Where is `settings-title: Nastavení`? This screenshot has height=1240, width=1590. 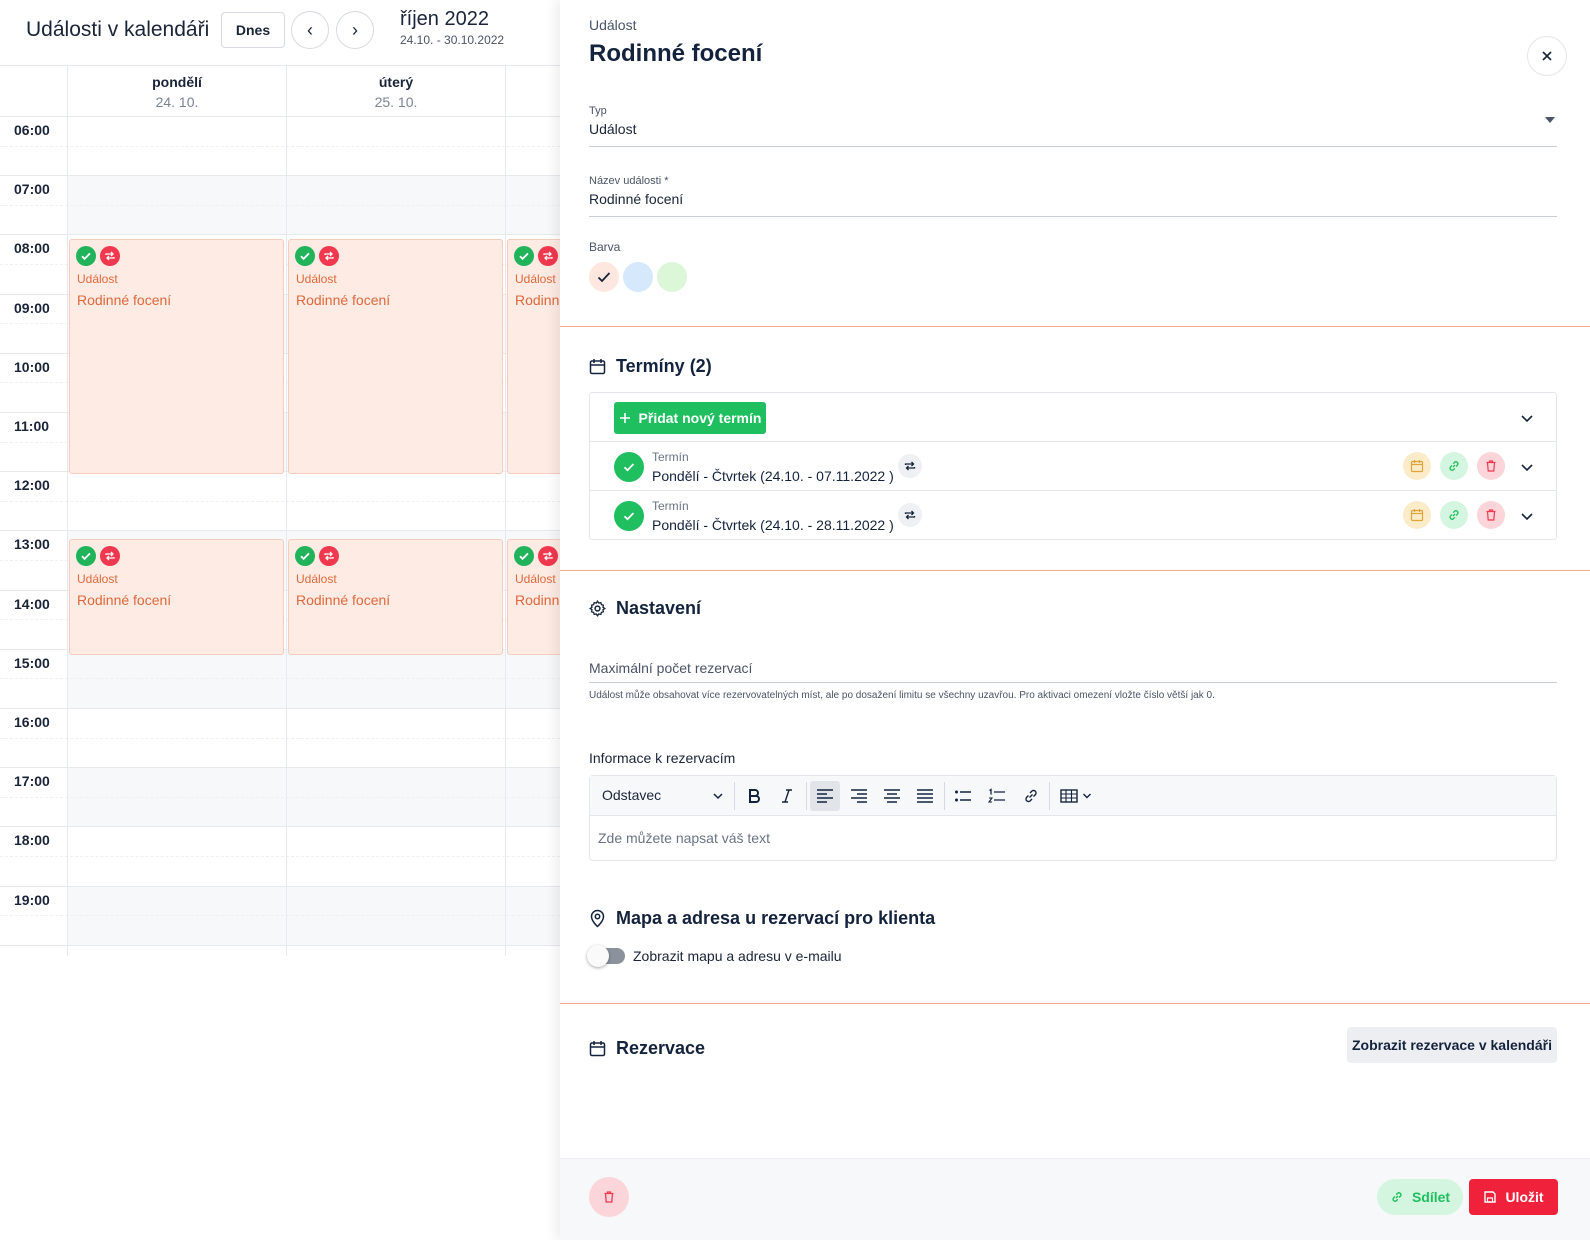 settings-title: Nastavení is located at coordinates (659, 608).